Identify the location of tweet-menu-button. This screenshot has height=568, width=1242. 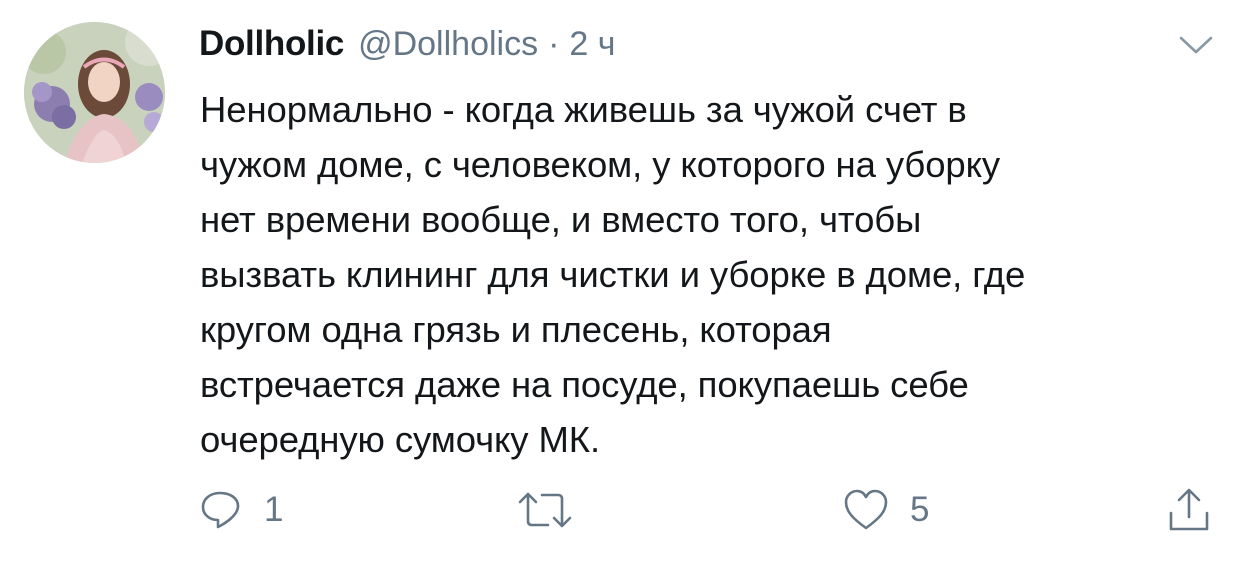
(1196, 45).